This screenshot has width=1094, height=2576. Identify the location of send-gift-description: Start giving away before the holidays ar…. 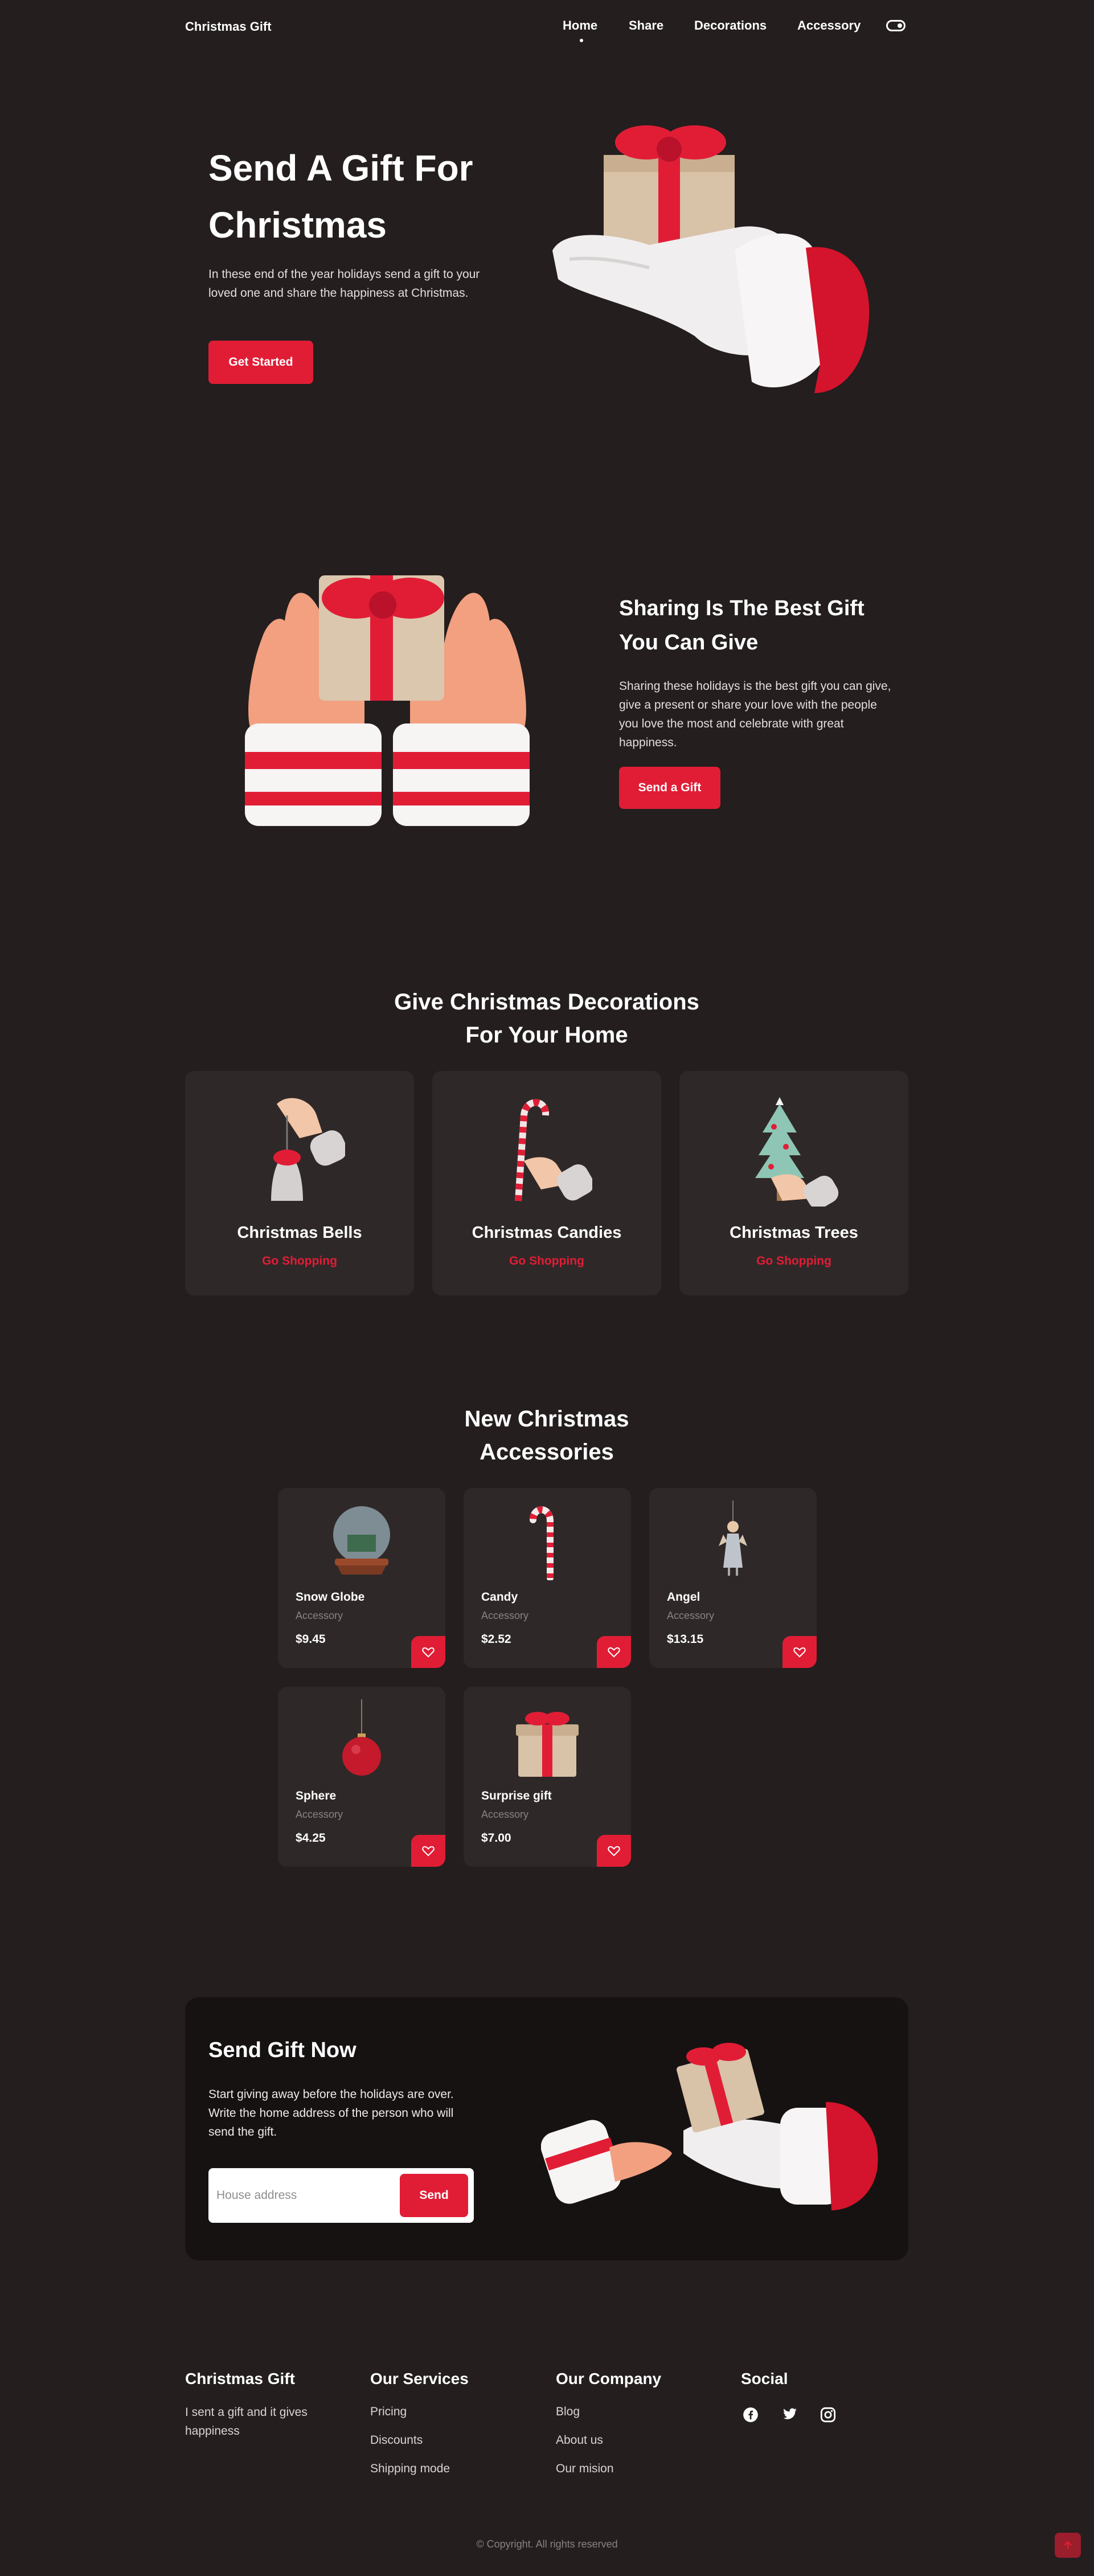
(331, 2113).